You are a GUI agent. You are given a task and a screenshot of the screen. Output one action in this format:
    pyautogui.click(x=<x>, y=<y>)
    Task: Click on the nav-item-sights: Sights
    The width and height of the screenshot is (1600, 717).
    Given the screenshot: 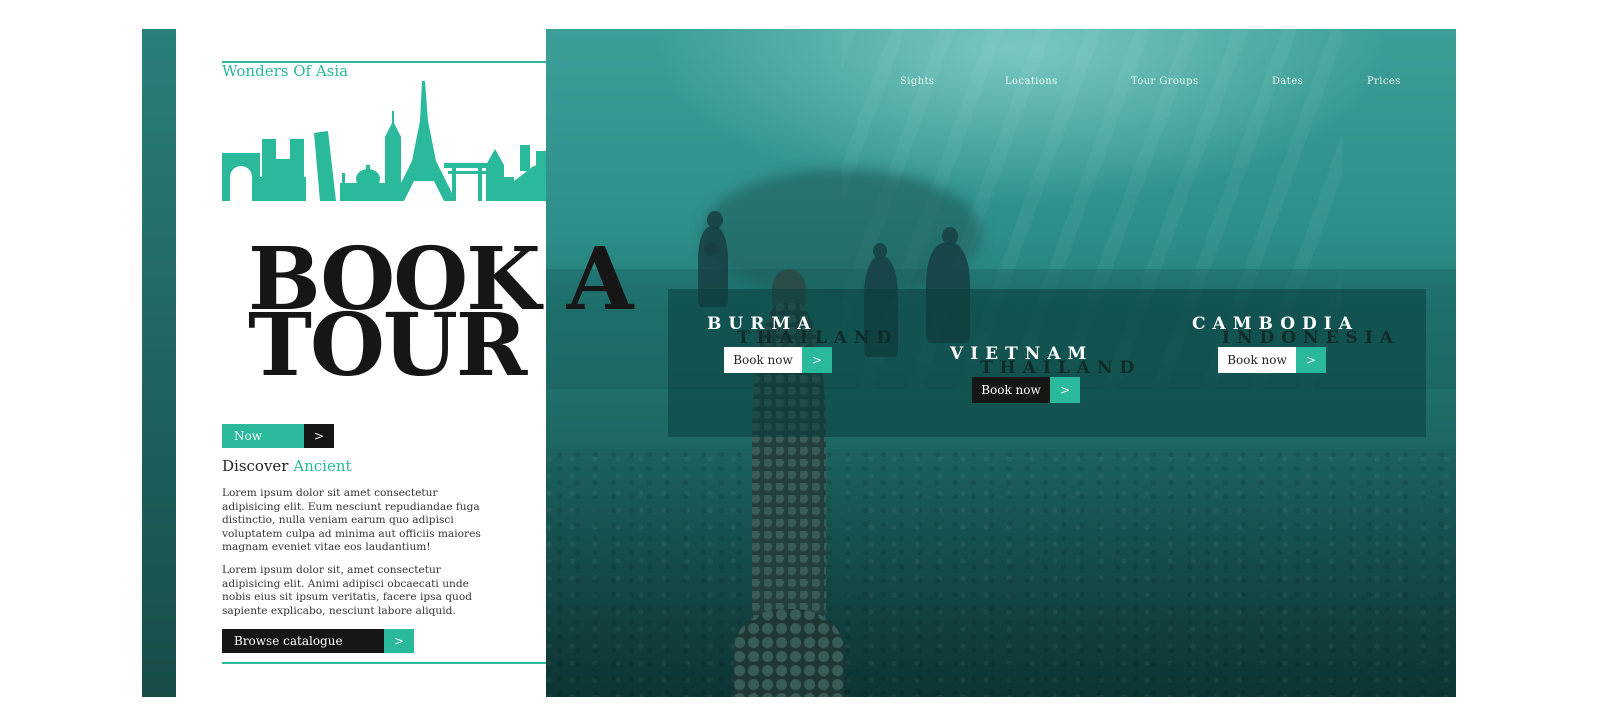 What is the action you would take?
    pyautogui.click(x=917, y=81)
    